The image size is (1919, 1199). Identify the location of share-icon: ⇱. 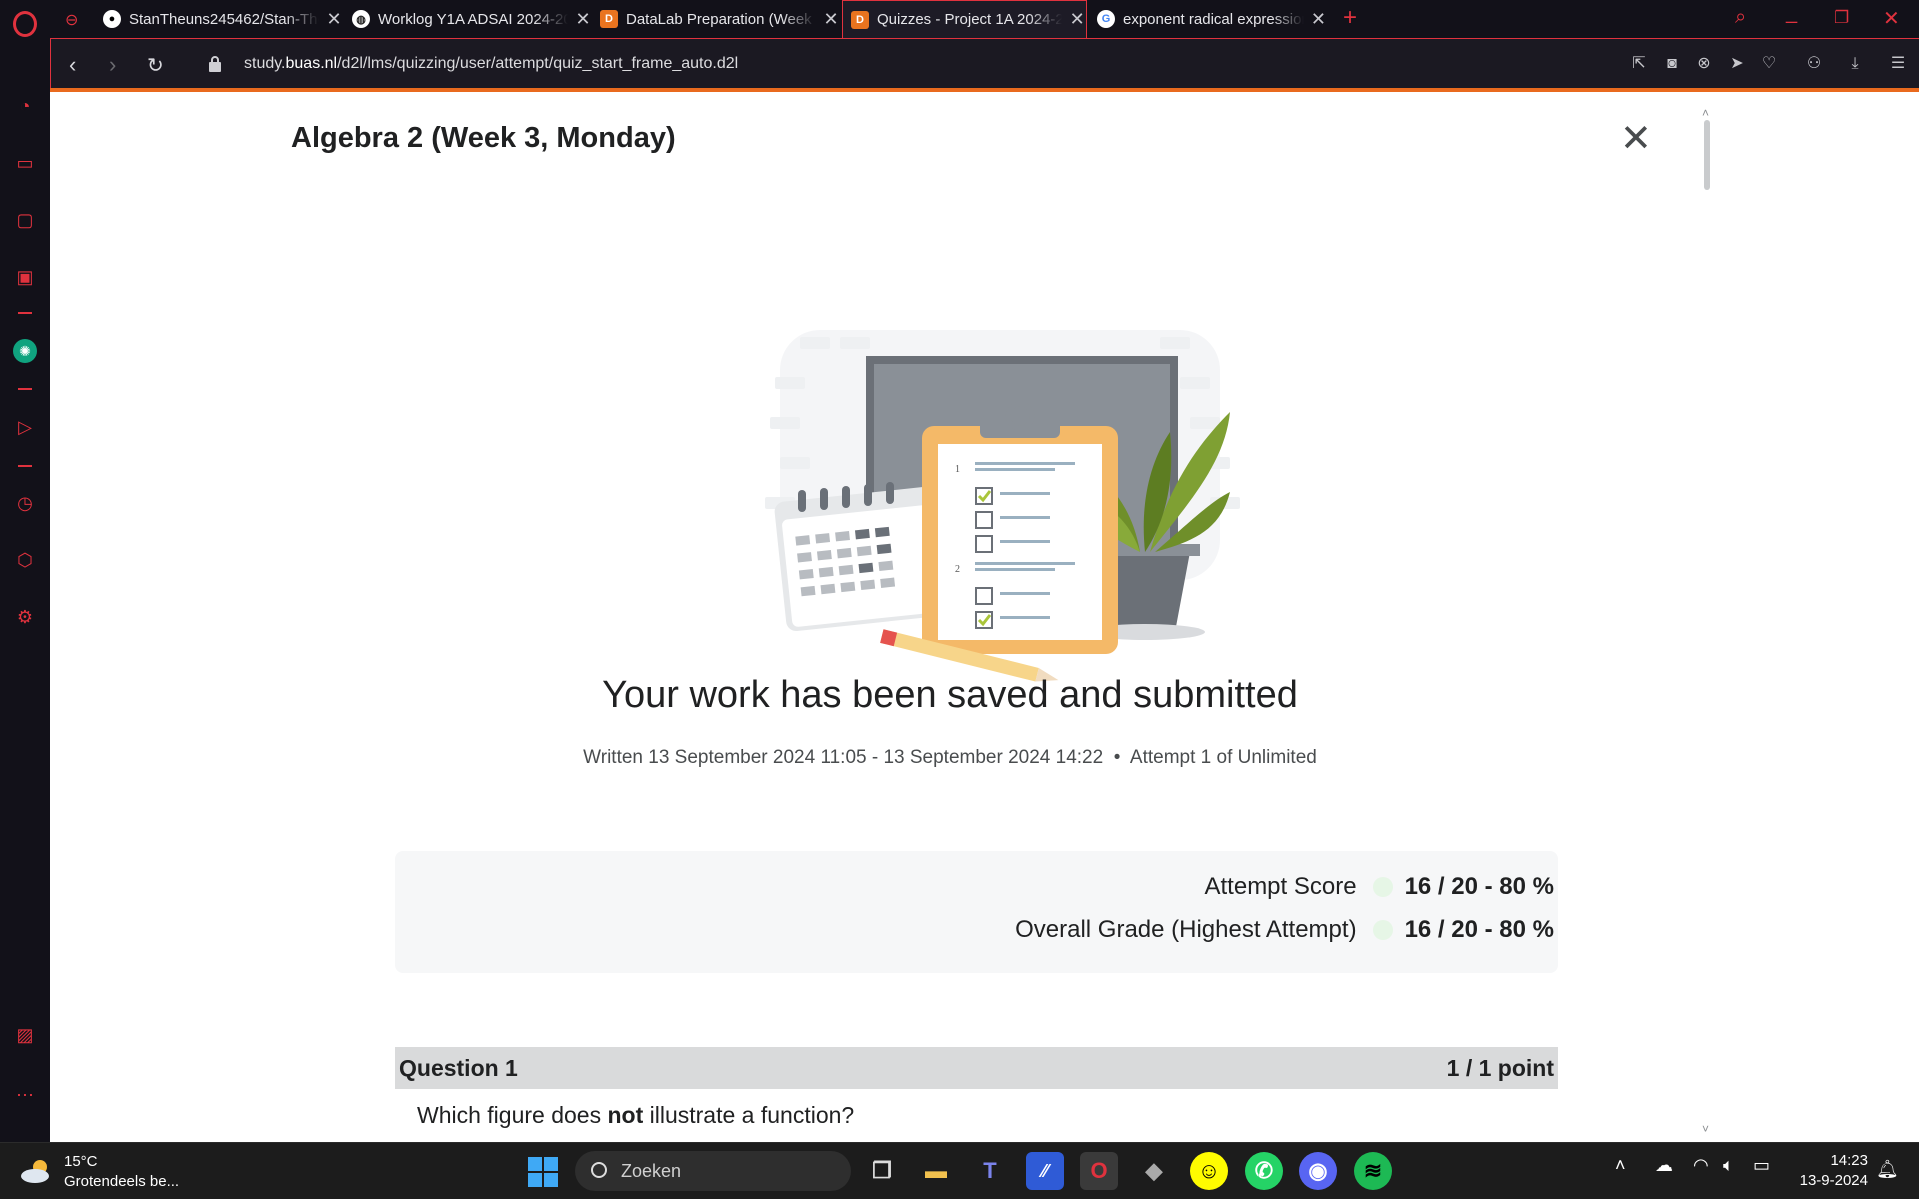
(1639, 64).